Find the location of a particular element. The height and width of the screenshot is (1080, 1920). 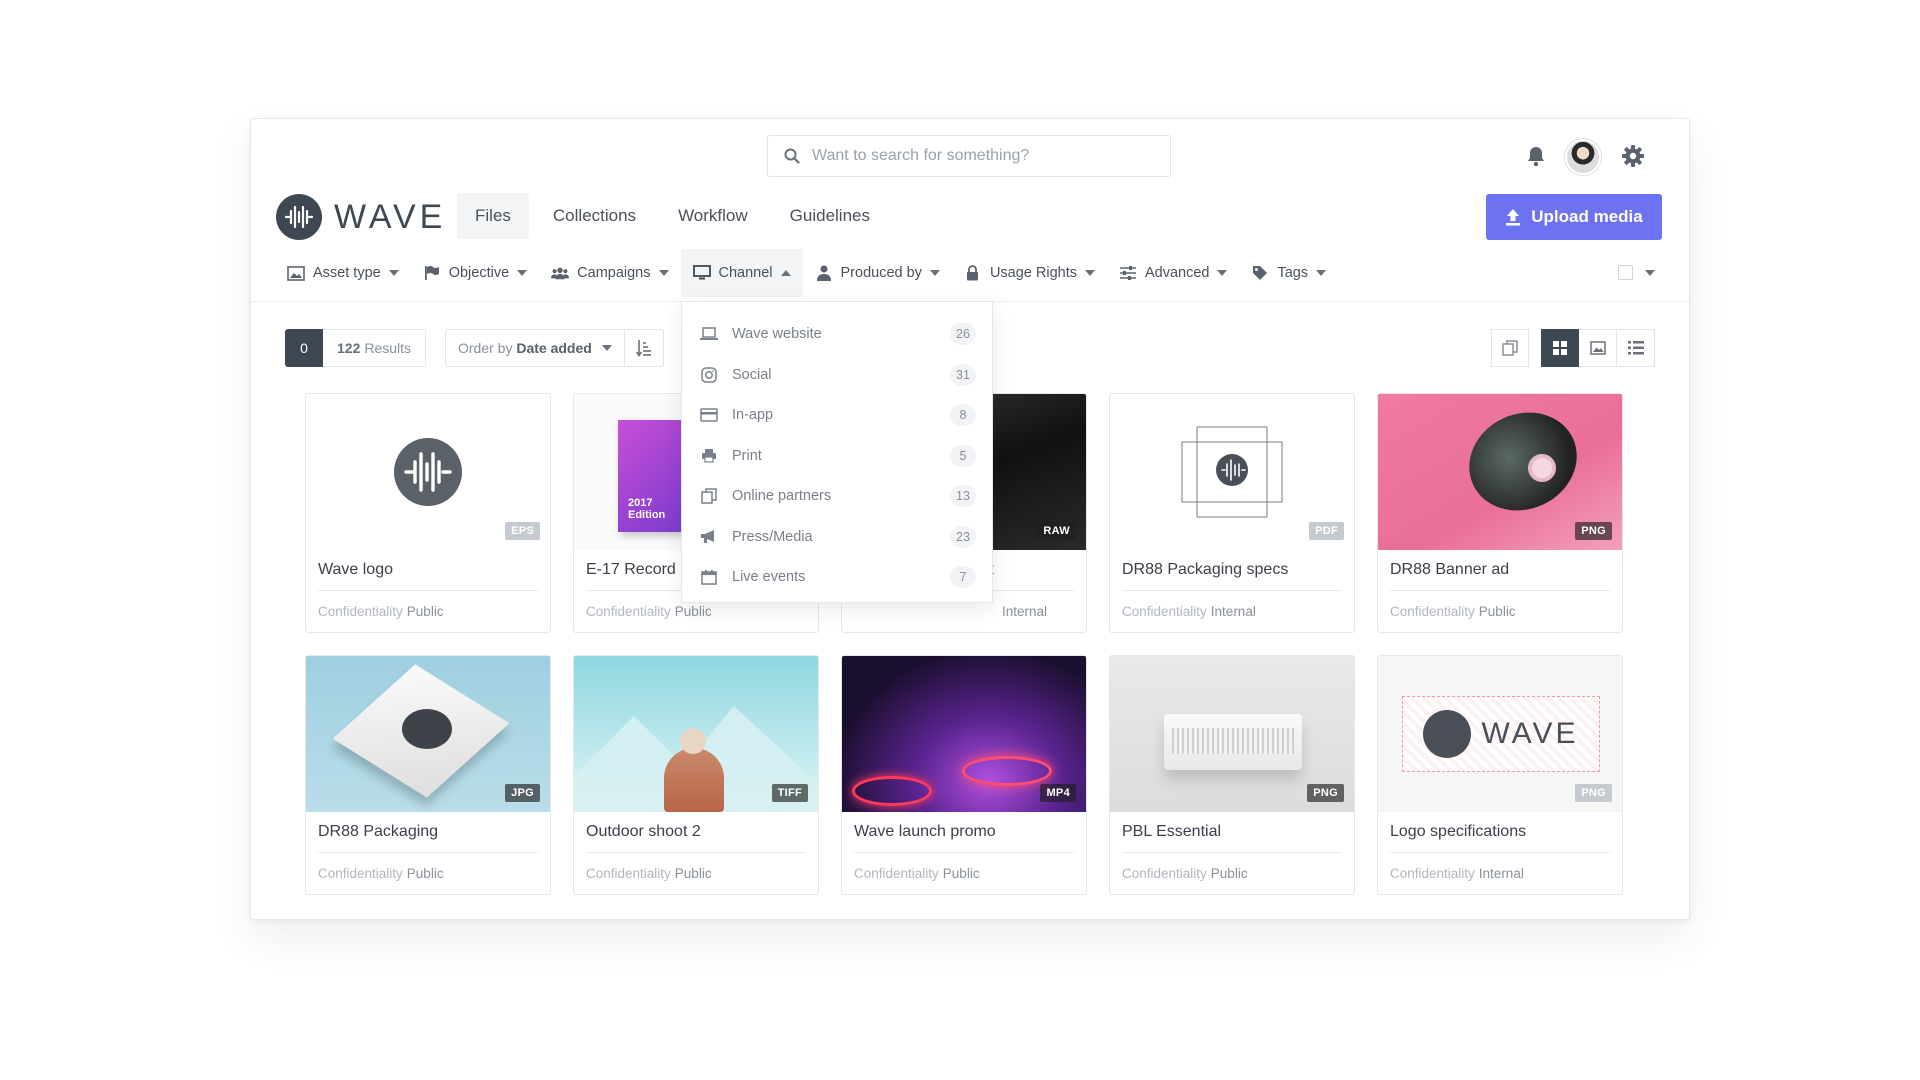

tab-guidelines: Guidelines is located at coordinates (830, 216).